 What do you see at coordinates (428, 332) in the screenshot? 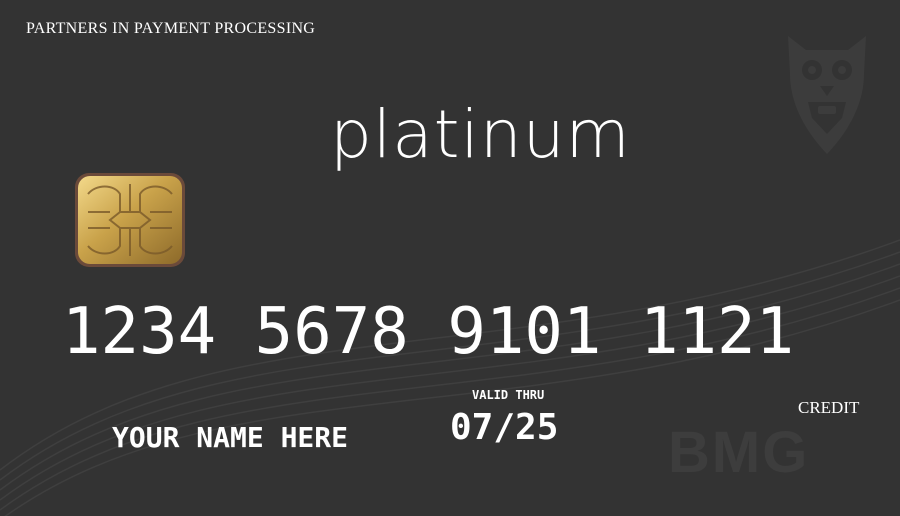
I see `card-number: 1234 5678 9101 1121` at bounding box center [428, 332].